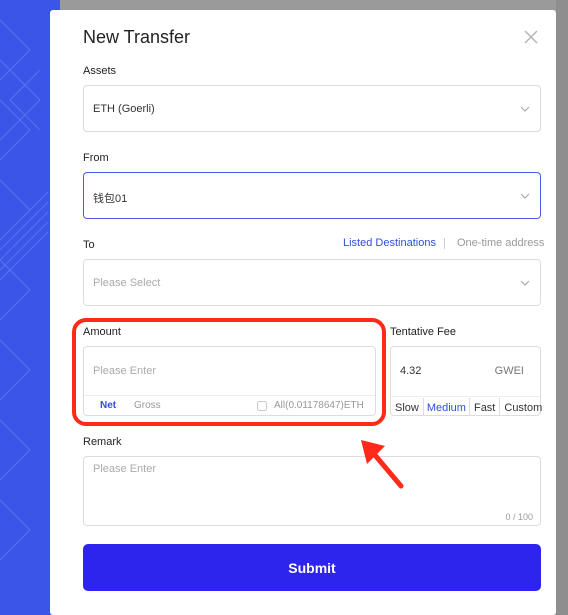 The image size is (568, 615). What do you see at coordinates (124, 371) in the screenshot?
I see `amount-input: Please Enter` at bounding box center [124, 371].